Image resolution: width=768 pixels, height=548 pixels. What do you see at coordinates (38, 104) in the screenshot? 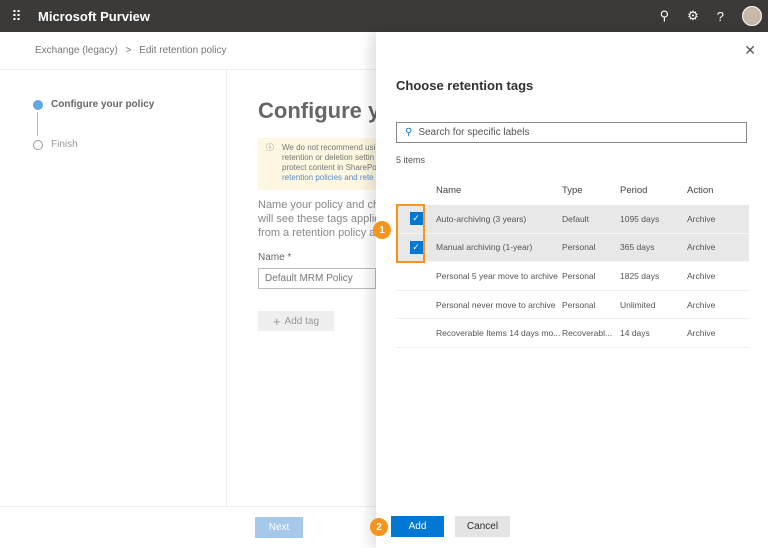
I see `step-current-icon` at bounding box center [38, 104].